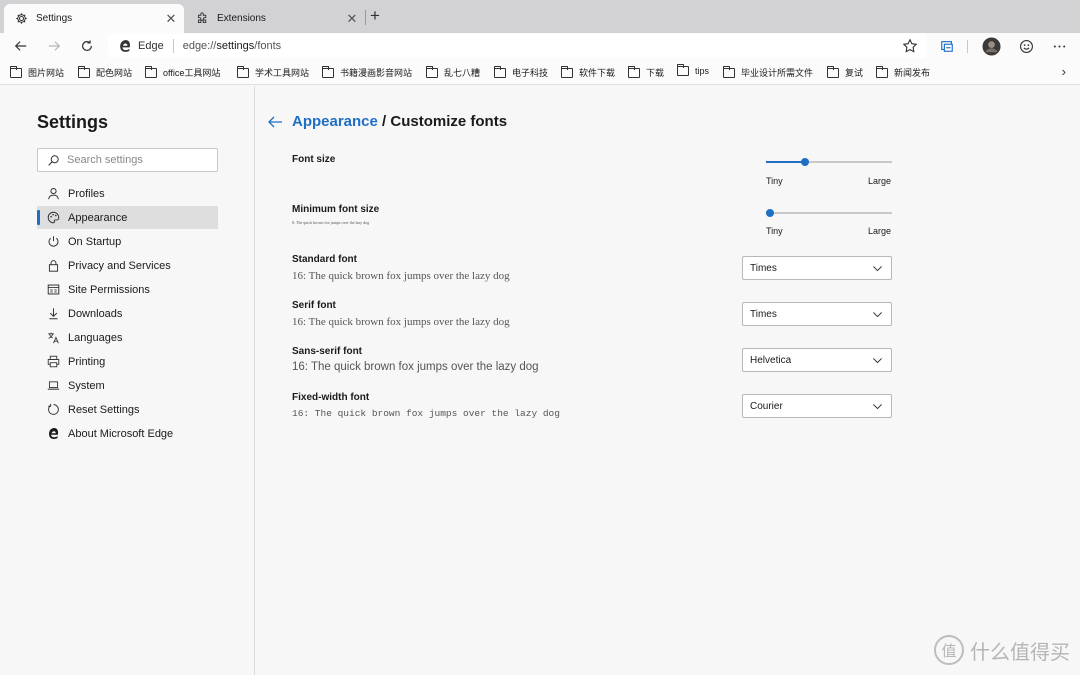 The image size is (1080, 675). I want to click on bookmark-folder: 新闻发布, so click(903, 72).